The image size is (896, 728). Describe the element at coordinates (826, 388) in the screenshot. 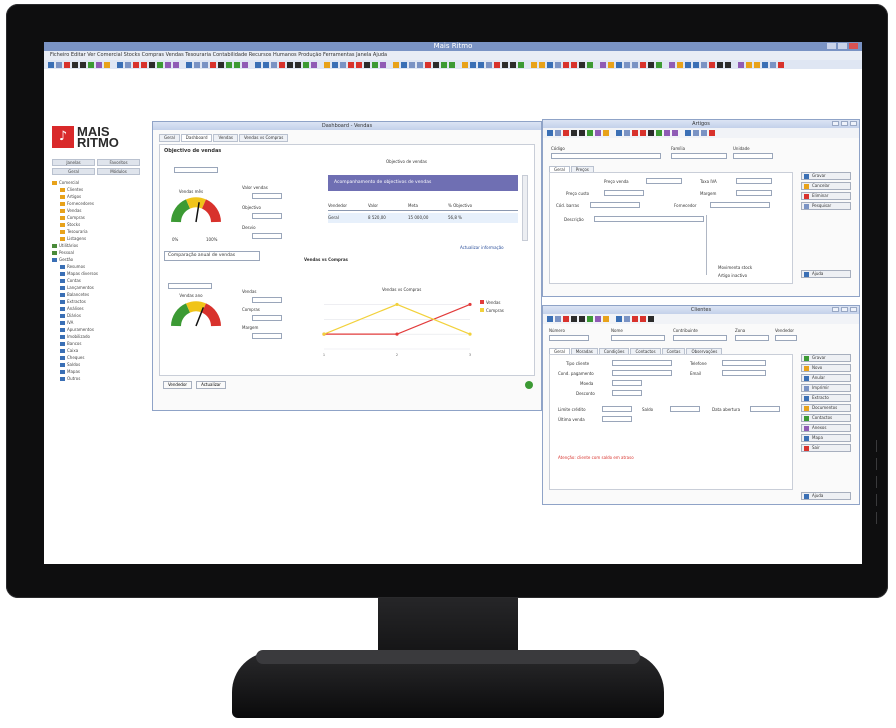

I see `clientes-action-button: Imprimir` at that location.